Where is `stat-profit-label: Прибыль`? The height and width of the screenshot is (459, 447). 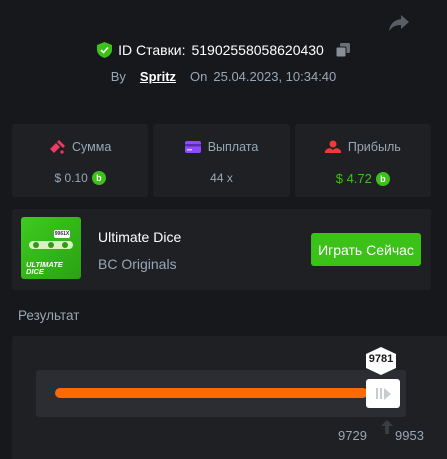 stat-profit-label: Прибыль is located at coordinates (374, 147).